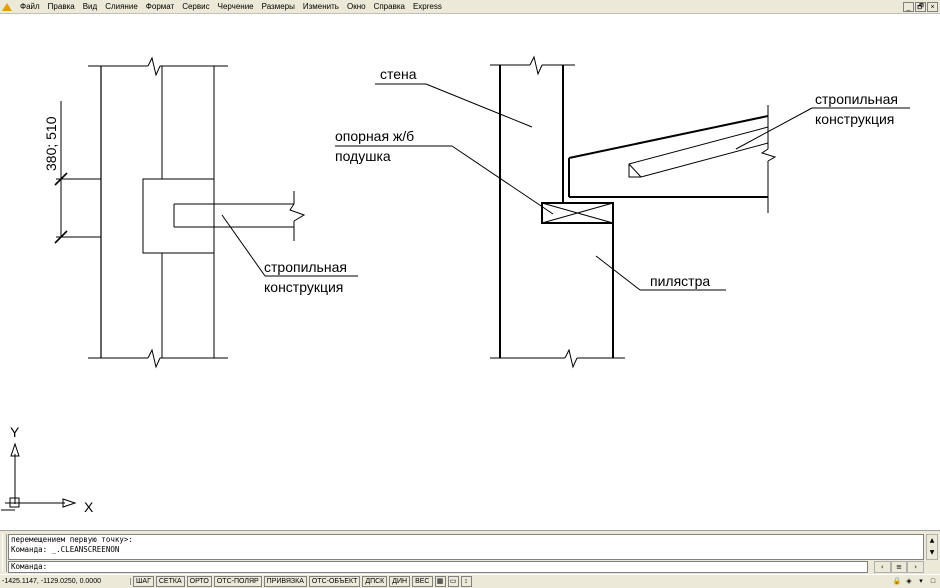  I want to click on menu-window: Окно, so click(356, 6).